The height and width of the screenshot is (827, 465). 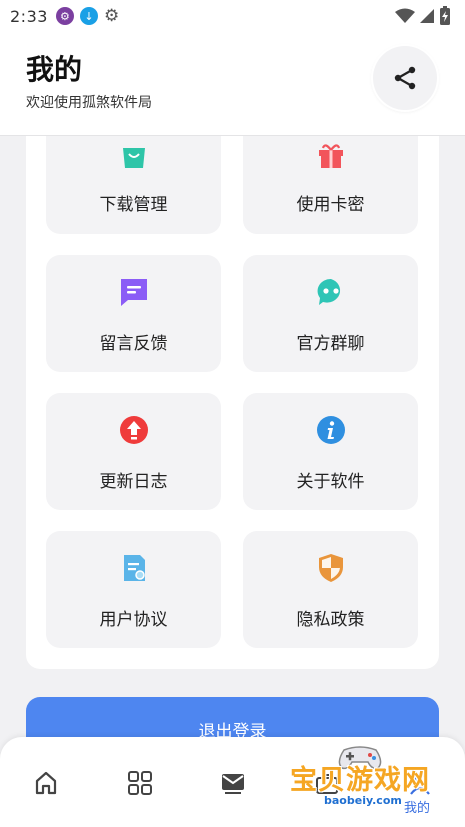 What do you see at coordinates (29, 16) in the screenshot?
I see `status-time: 2:33` at bounding box center [29, 16].